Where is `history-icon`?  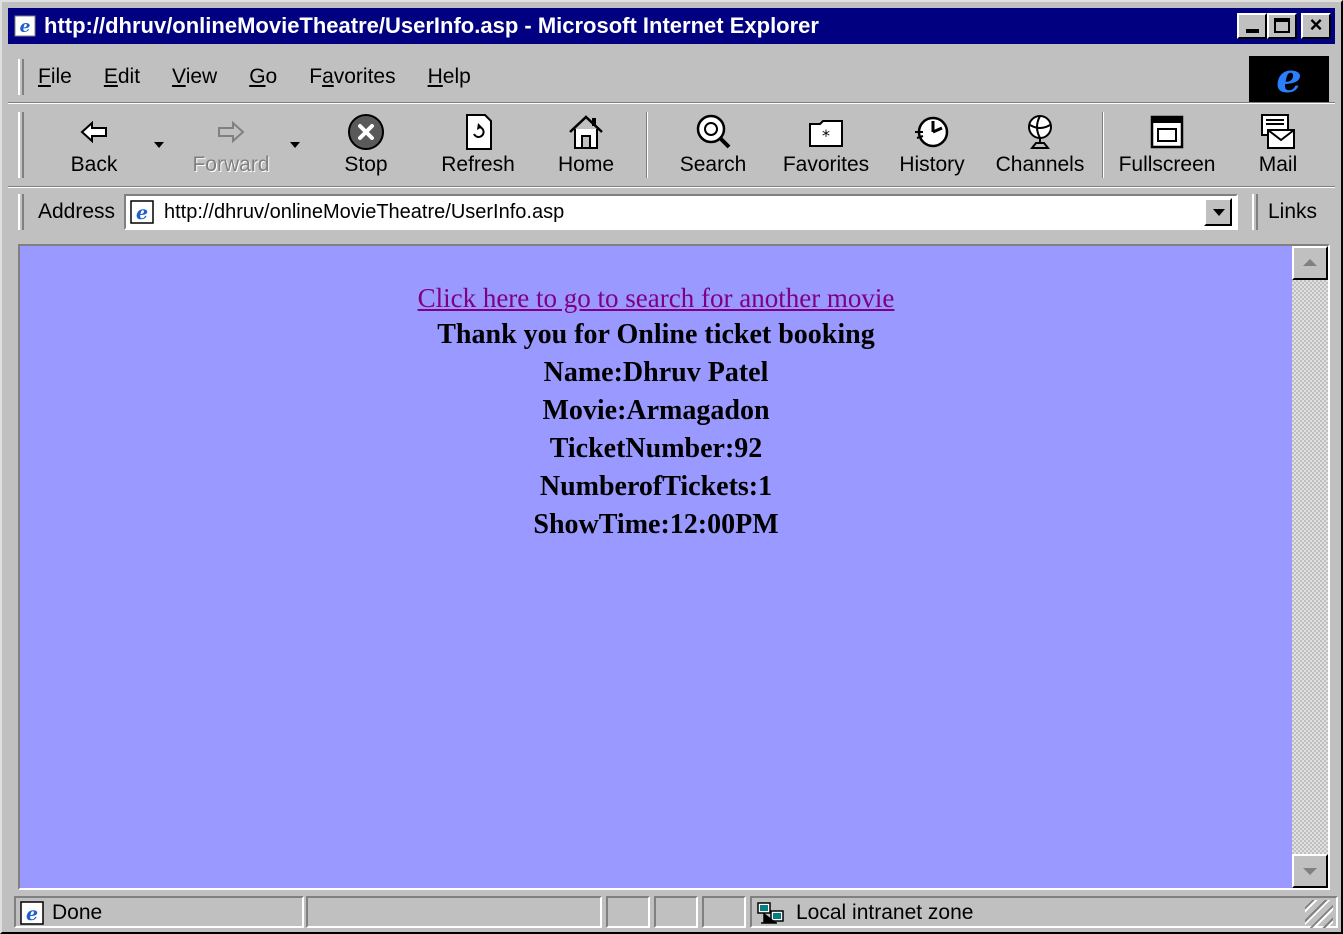 history-icon is located at coordinates (932, 132).